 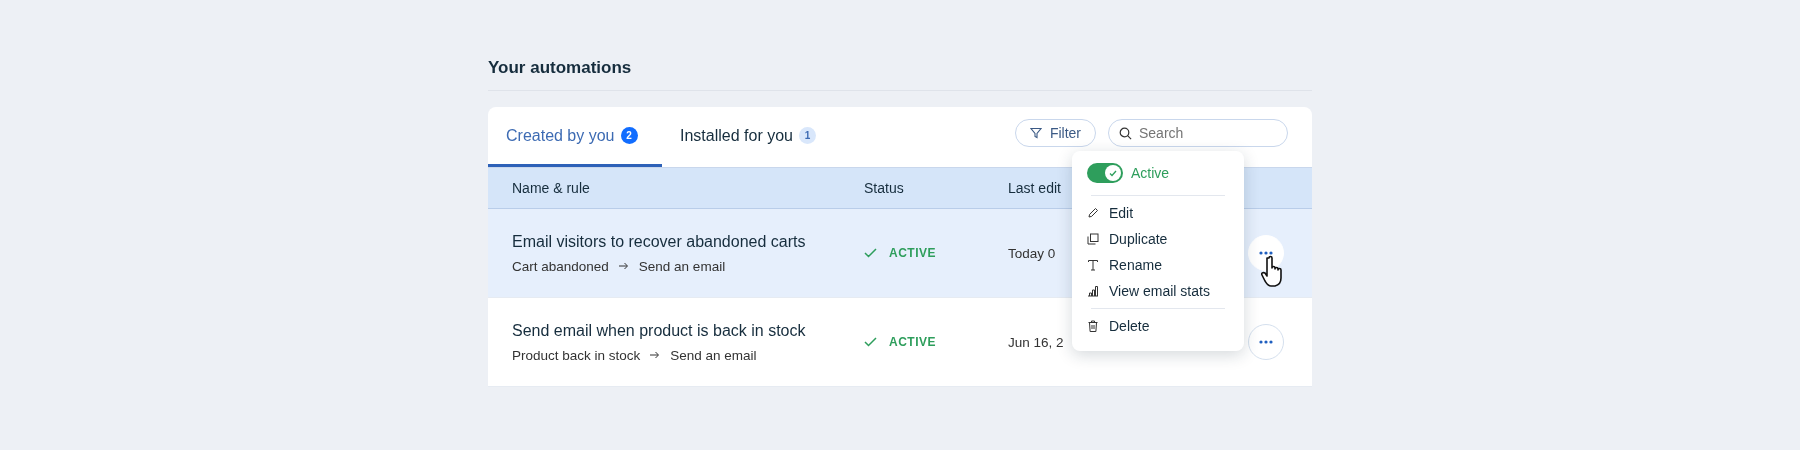 What do you see at coordinates (560, 266) in the screenshot?
I see `trigger-text: Cart abandoned` at bounding box center [560, 266].